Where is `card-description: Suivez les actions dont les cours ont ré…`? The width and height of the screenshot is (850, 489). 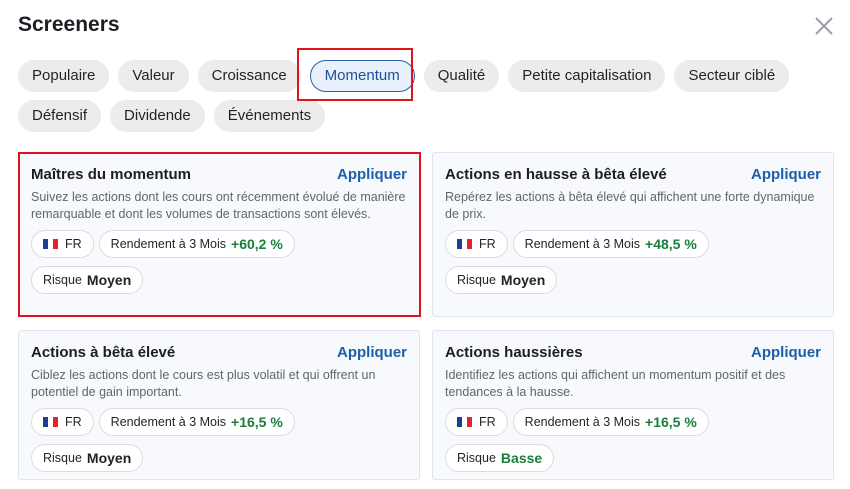
card-description: Suivez les actions dont les cours ont ré… is located at coordinates (218, 205).